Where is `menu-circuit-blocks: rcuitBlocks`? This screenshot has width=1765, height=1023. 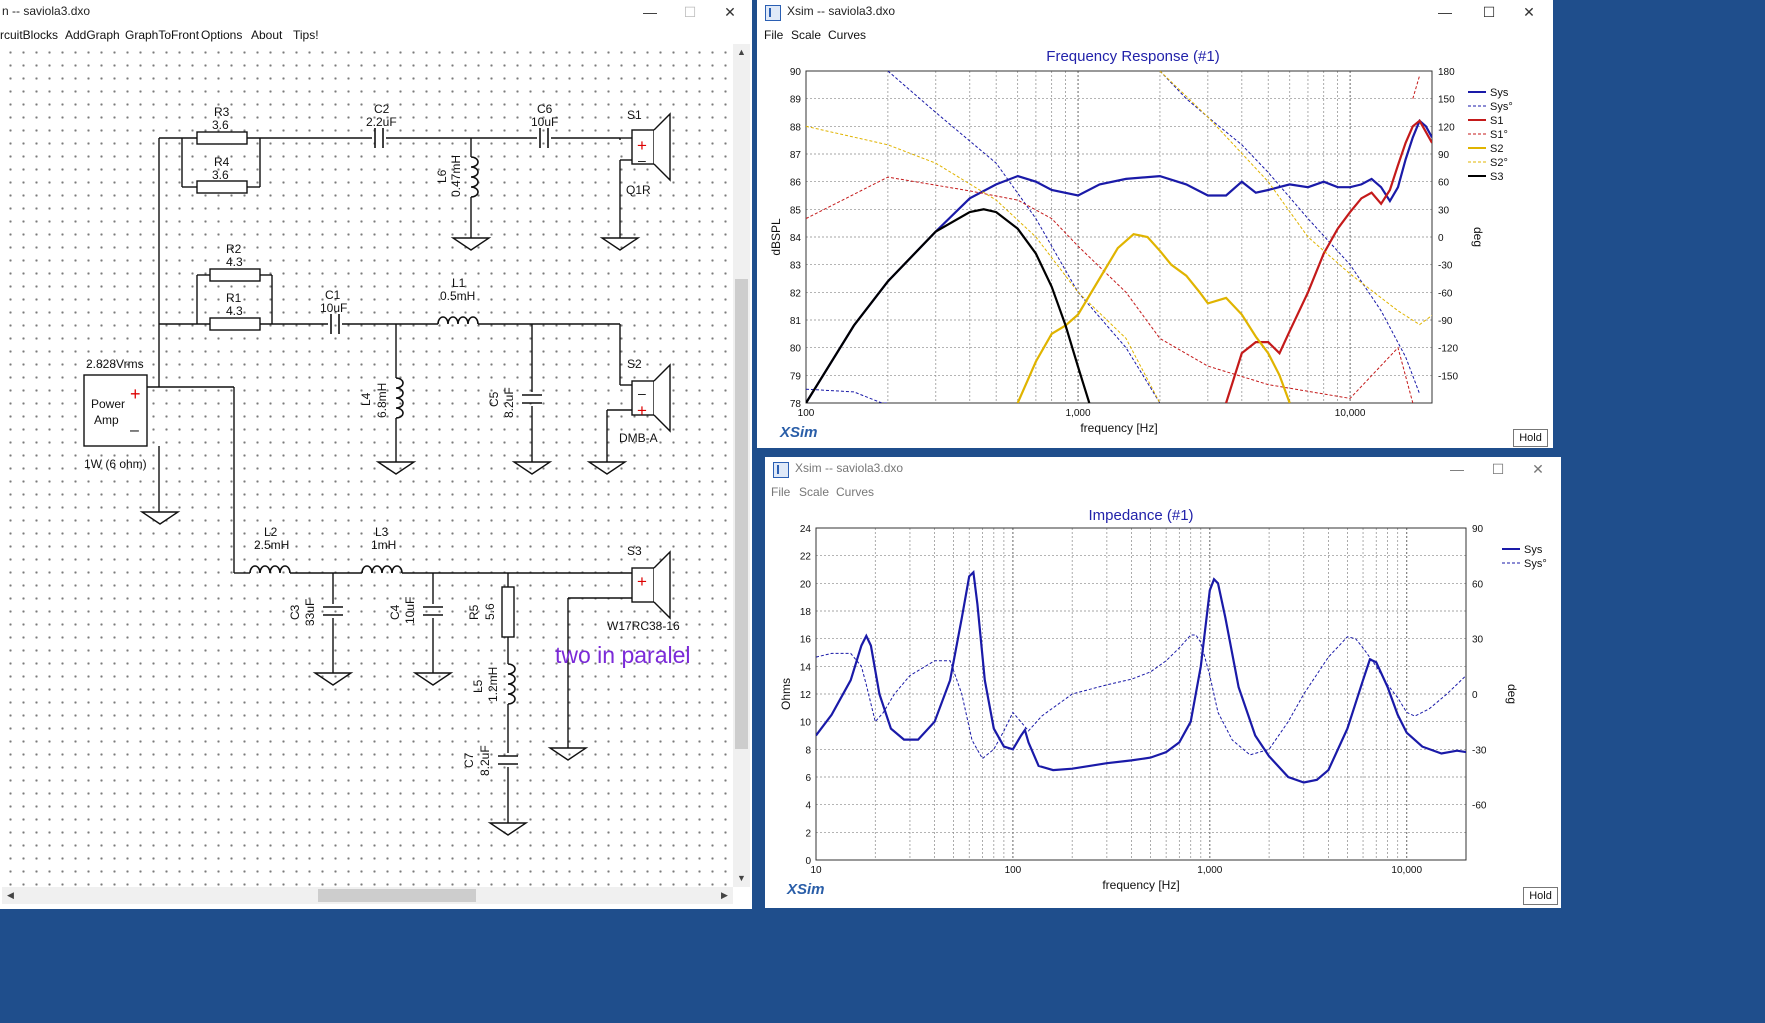 menu-circuit-blocks: rcuitBlocks is located at coordinates (29, 35).